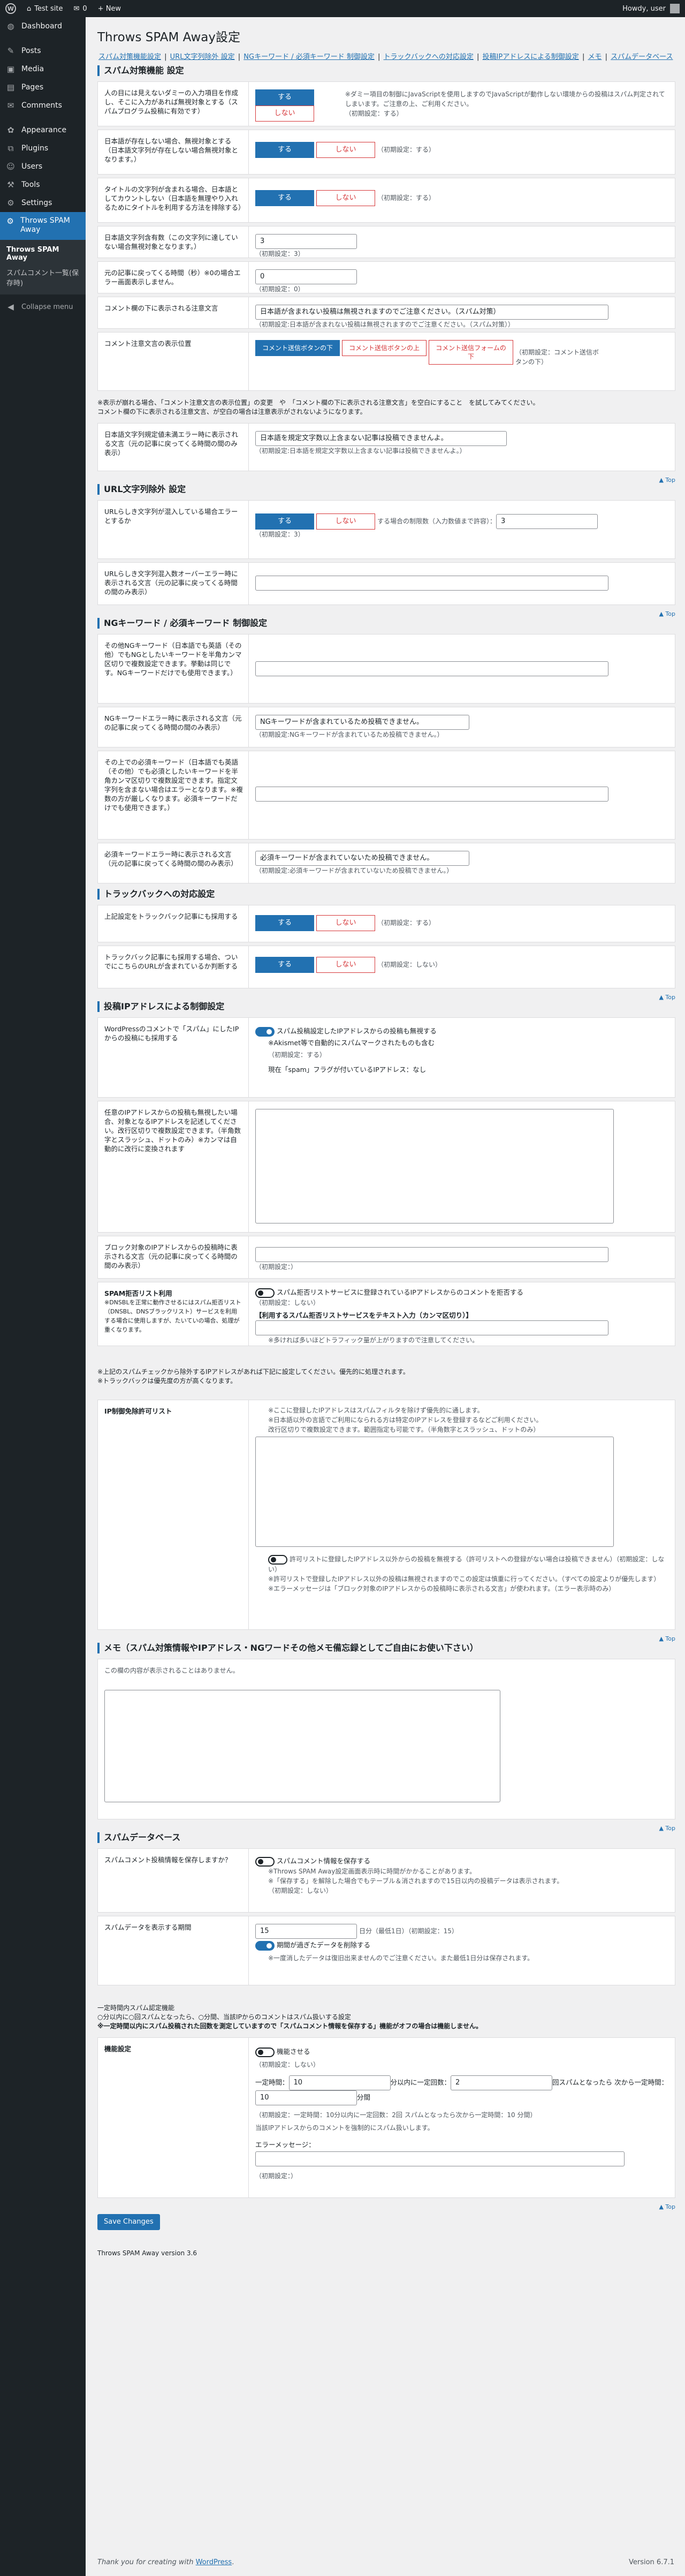  Describe the element at coordinates (502, 2082) in the screenshot. I see `rate-count-input: 2` at that location.